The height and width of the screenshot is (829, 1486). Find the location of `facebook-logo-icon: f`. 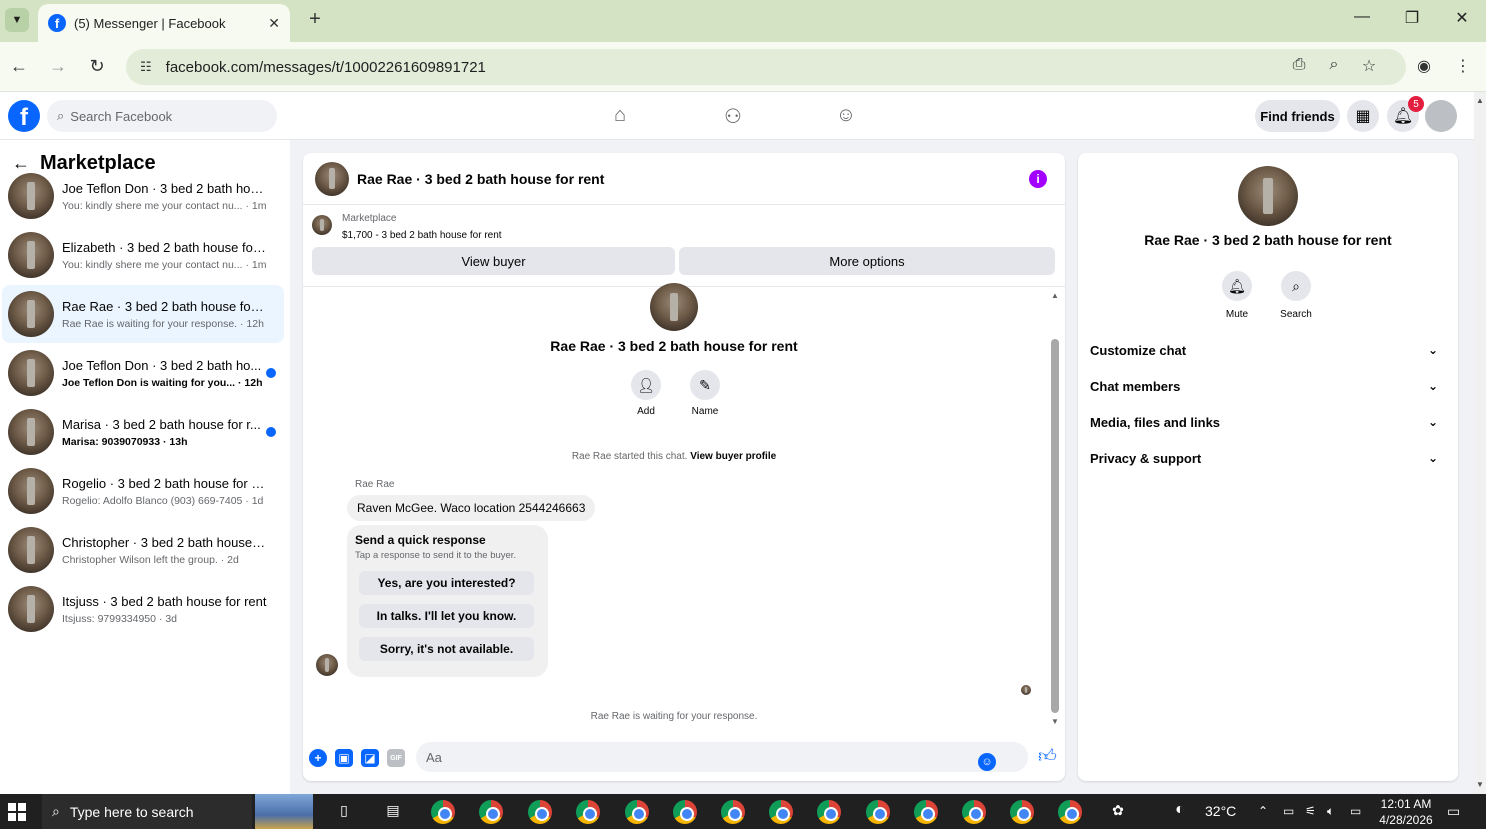

facebook-logo-icon: f is located at coordinates (24, 116).